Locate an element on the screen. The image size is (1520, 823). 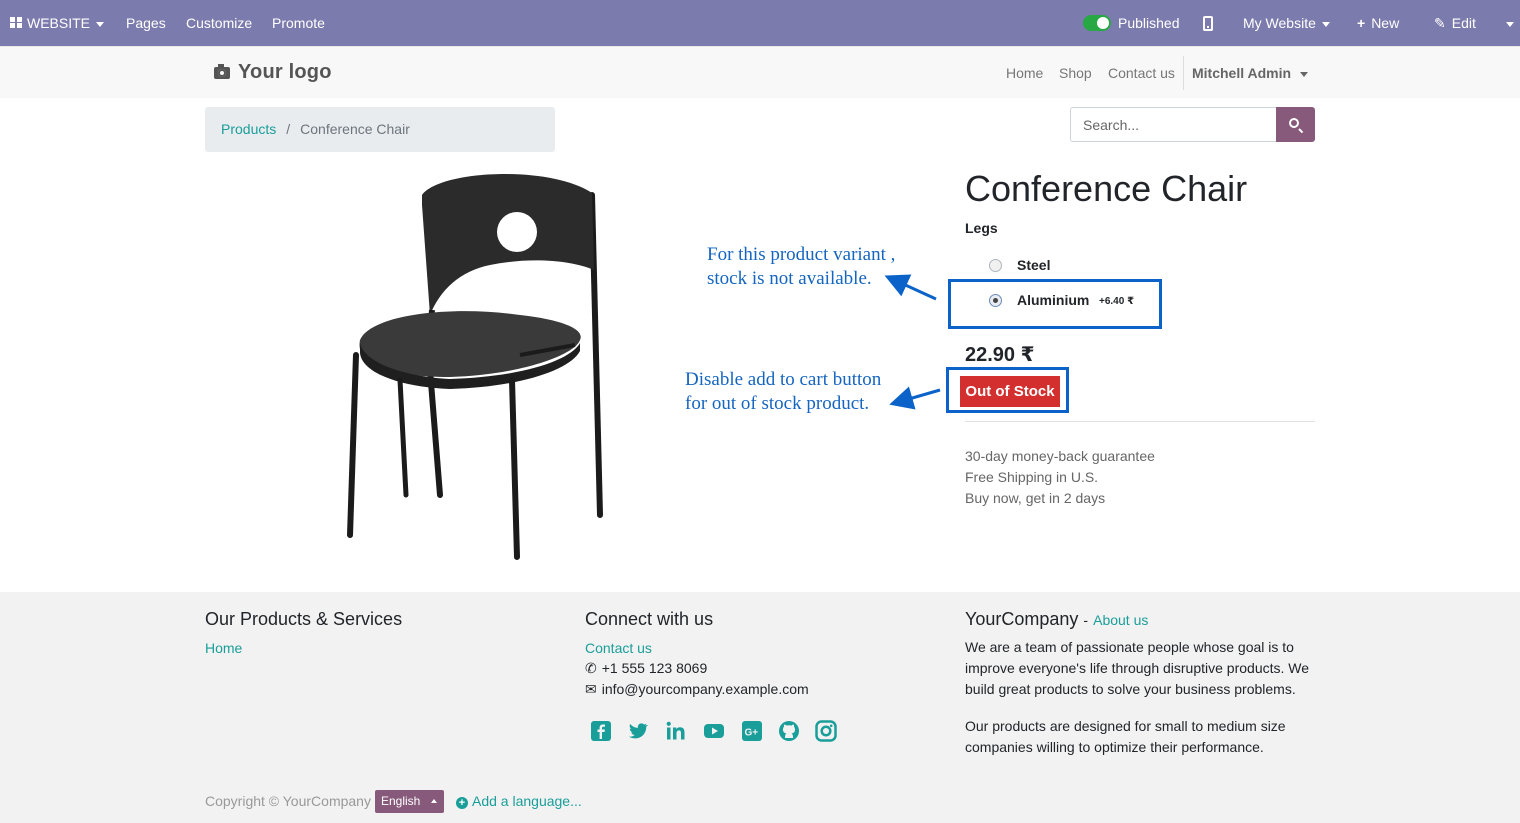
language-selector: English is located at coordinates (409, 801).